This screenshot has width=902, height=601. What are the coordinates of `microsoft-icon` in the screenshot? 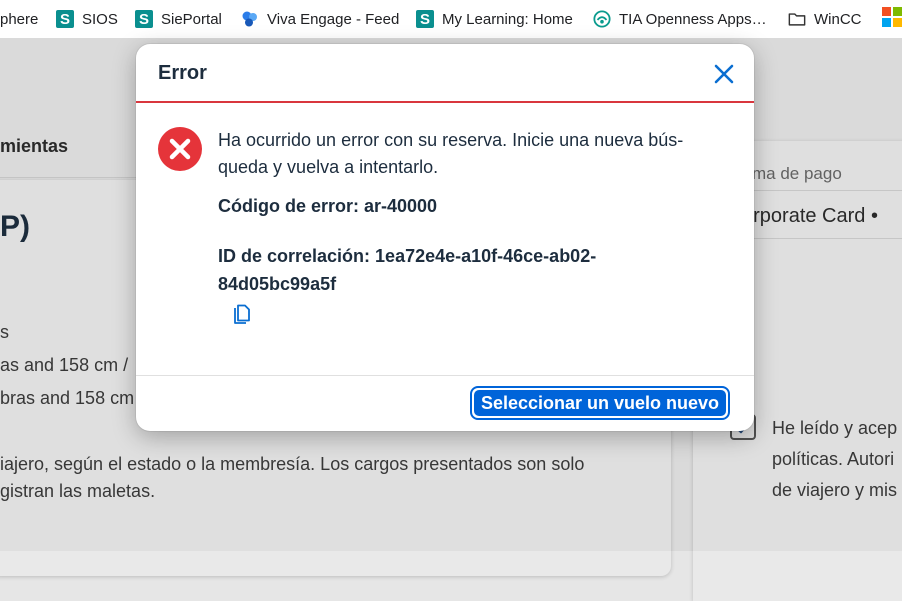 It's located at (892, 19).